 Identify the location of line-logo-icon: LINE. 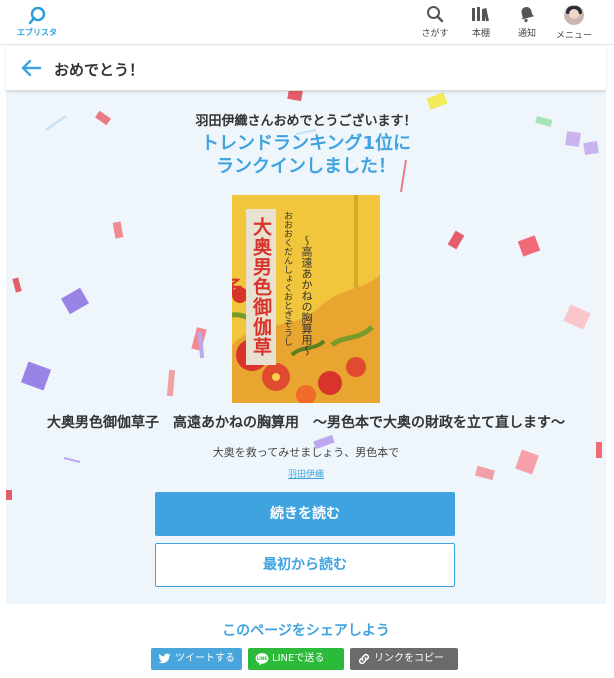
(262, 659).